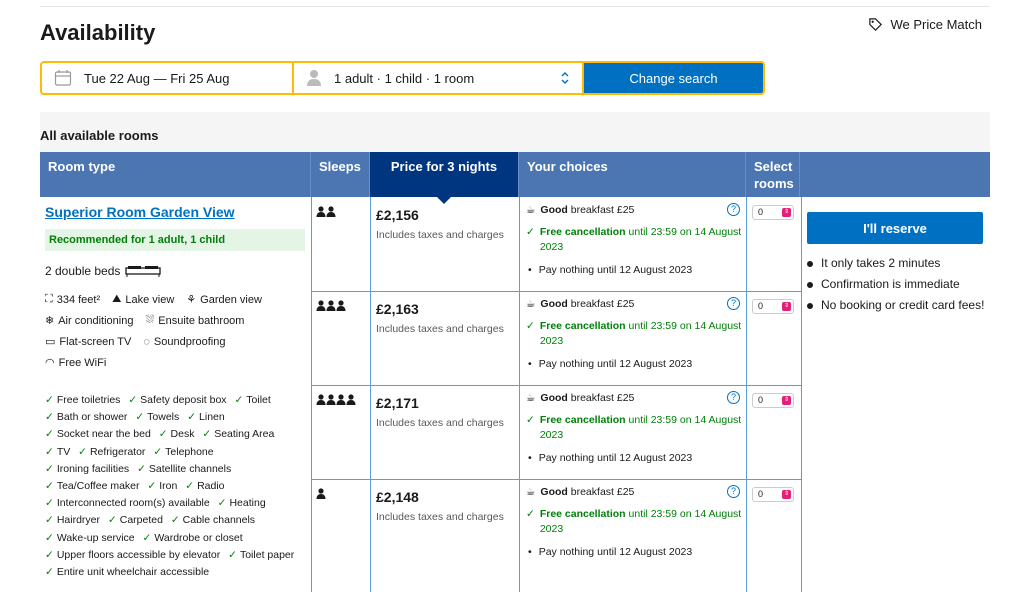 This screenshot has height=592, width=1024. Describe the element at coordinates (238, 434) in the screenshot. I see `amenity-item: Seating Area` at that location.